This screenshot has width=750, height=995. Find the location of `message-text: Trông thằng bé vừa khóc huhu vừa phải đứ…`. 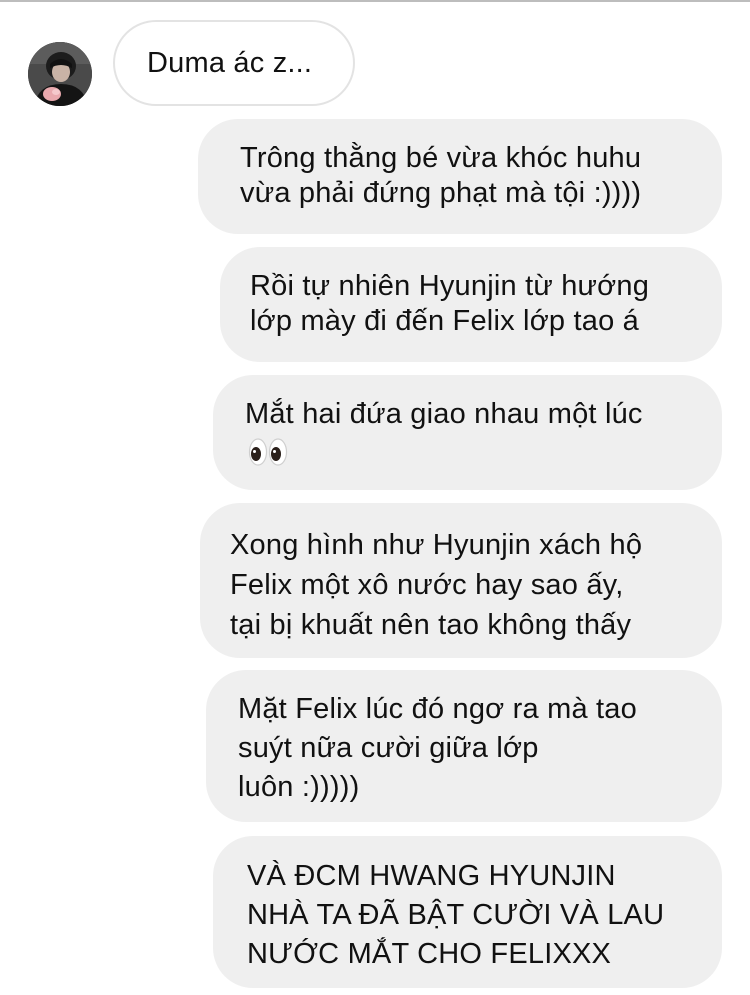

message-text: Trông thằng bé vừa khóc huhu vừa phải đứ… is located at coordinates (441, 175).